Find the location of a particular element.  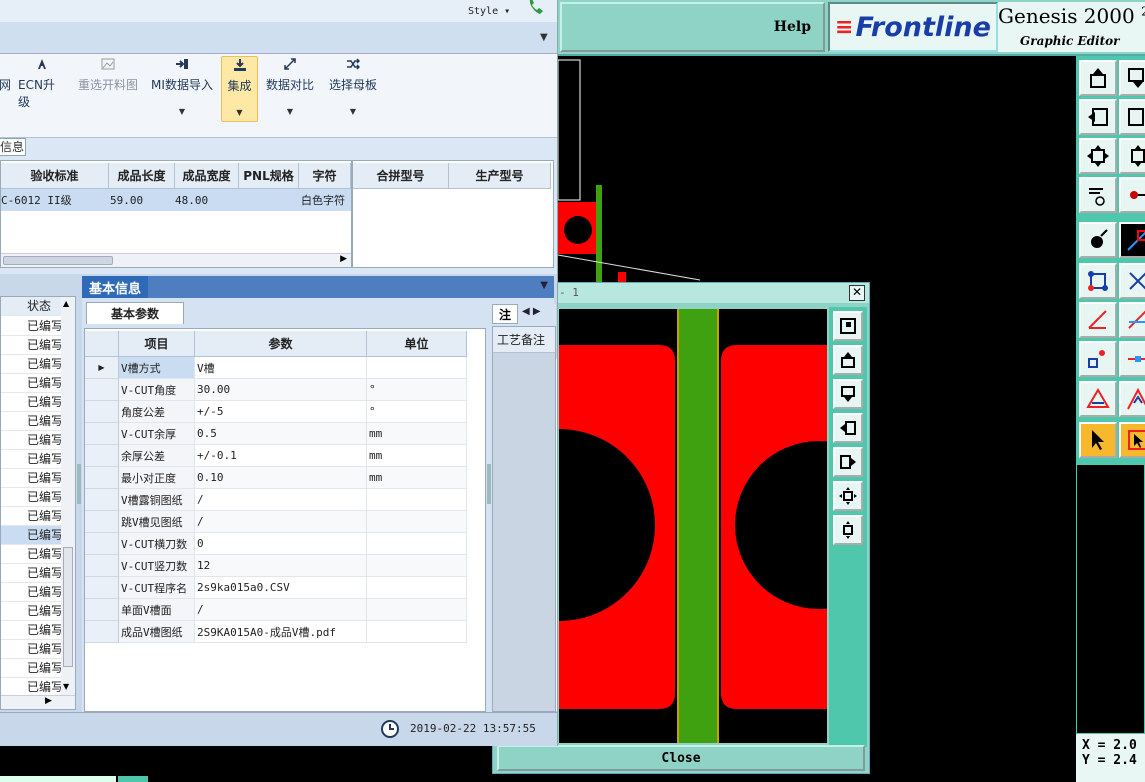

line-tool-icon is located at coordinates (1132, 240).